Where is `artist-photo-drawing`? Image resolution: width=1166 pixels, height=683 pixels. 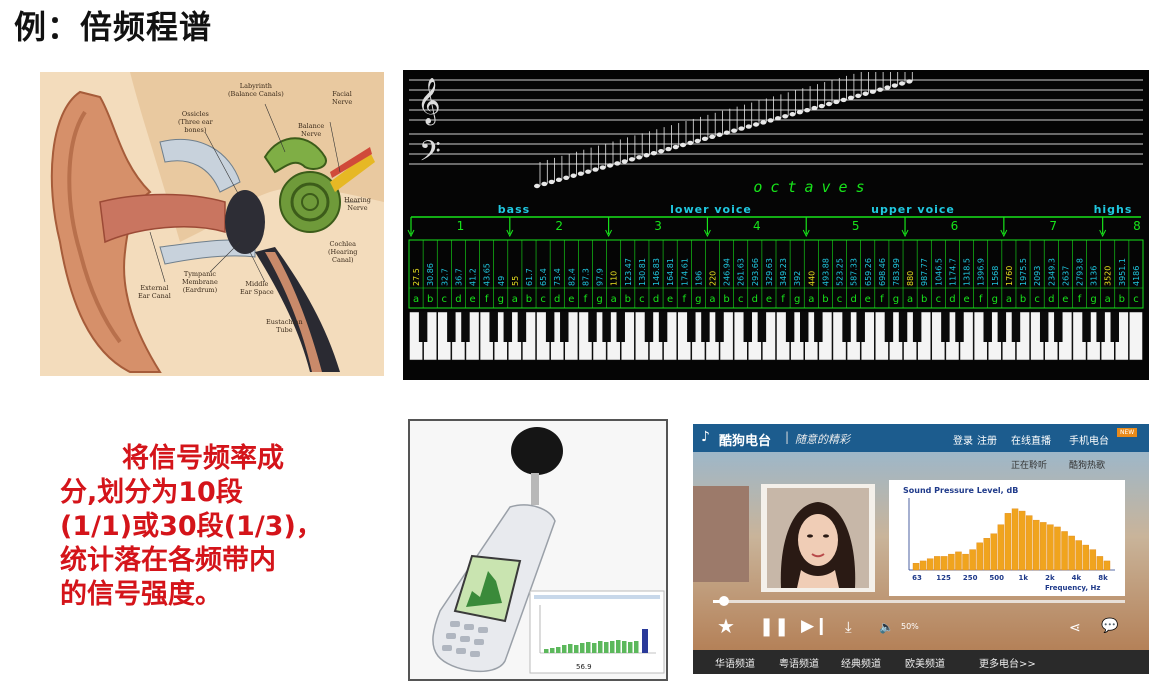
artist-photo-drawing is located at coordinates (818, 538).